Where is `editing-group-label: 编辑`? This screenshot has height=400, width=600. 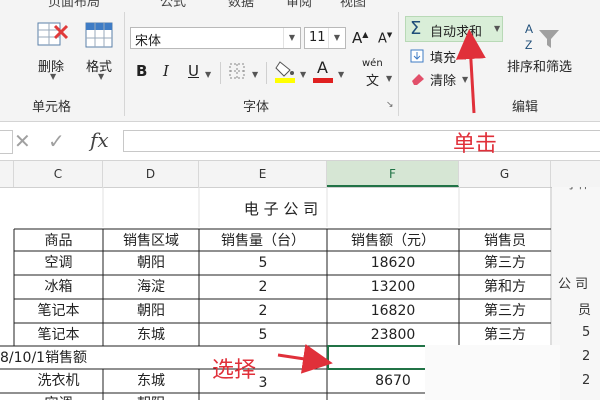
editing-group-label: 编辑 is located at coordinates (525, 107).